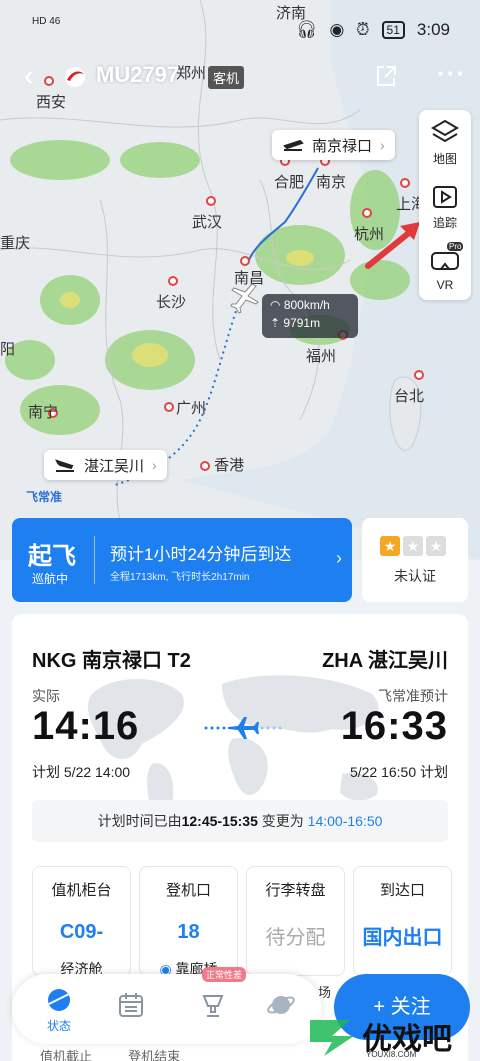 The height and width of the screenshot is (1061, 480). Describe the element at coordinates (138, 74) in the screenshot. I see `flight-number: MU2797` at that location.